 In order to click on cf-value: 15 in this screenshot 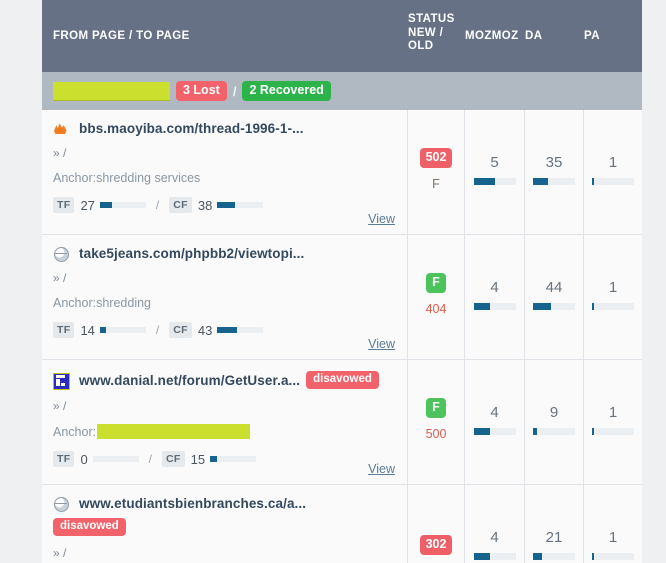, I will do `click(198, 459)`.